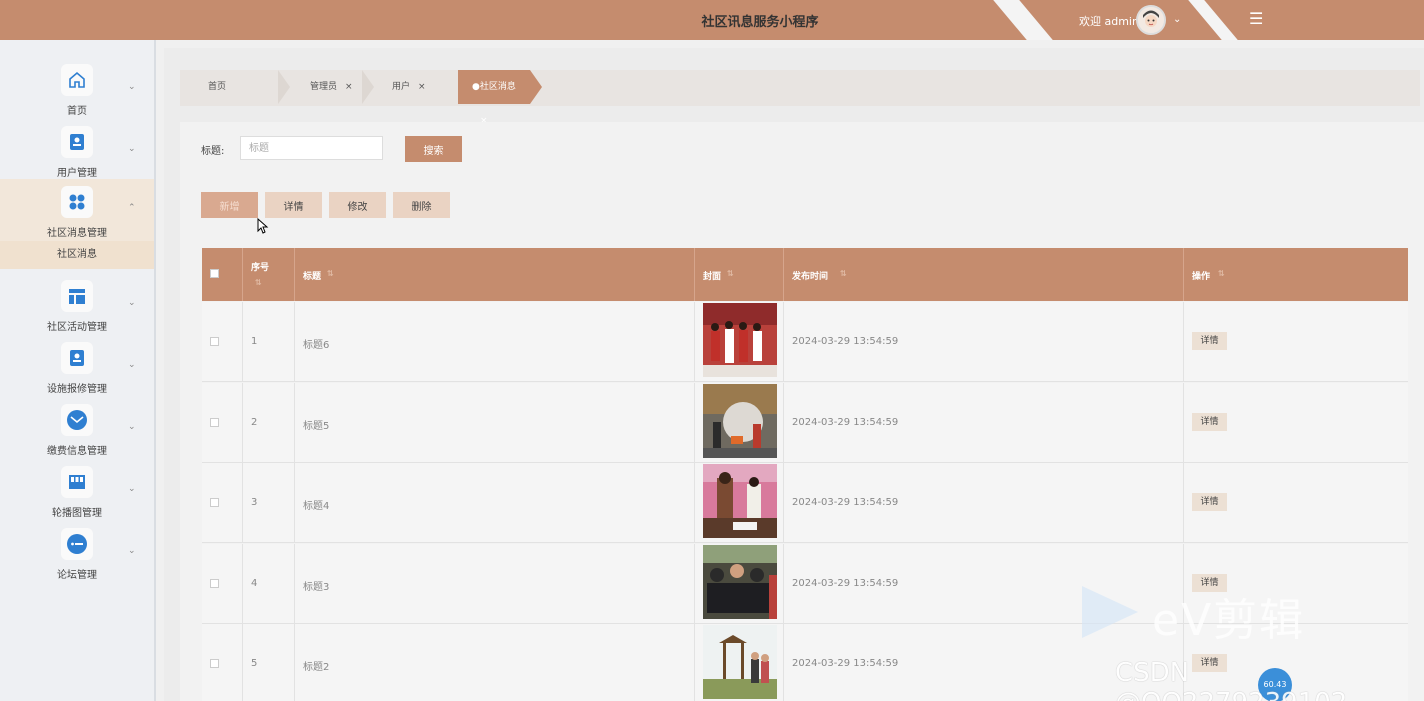 Image resolution: width=1424 pixels, height=701 pixels. What do you see at coordinates (293, 205) in the screenshot?
I see `detail-button: 详情` at bounding box center [293, 205].